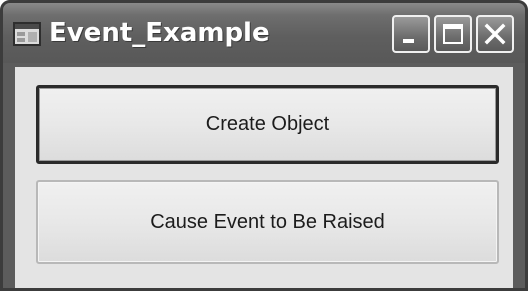 The height and width of the screenshot is (291, 528). Describe the element at coordinates (159, 33) in the screenshot. I see `window-title: Event_Example` at that location.